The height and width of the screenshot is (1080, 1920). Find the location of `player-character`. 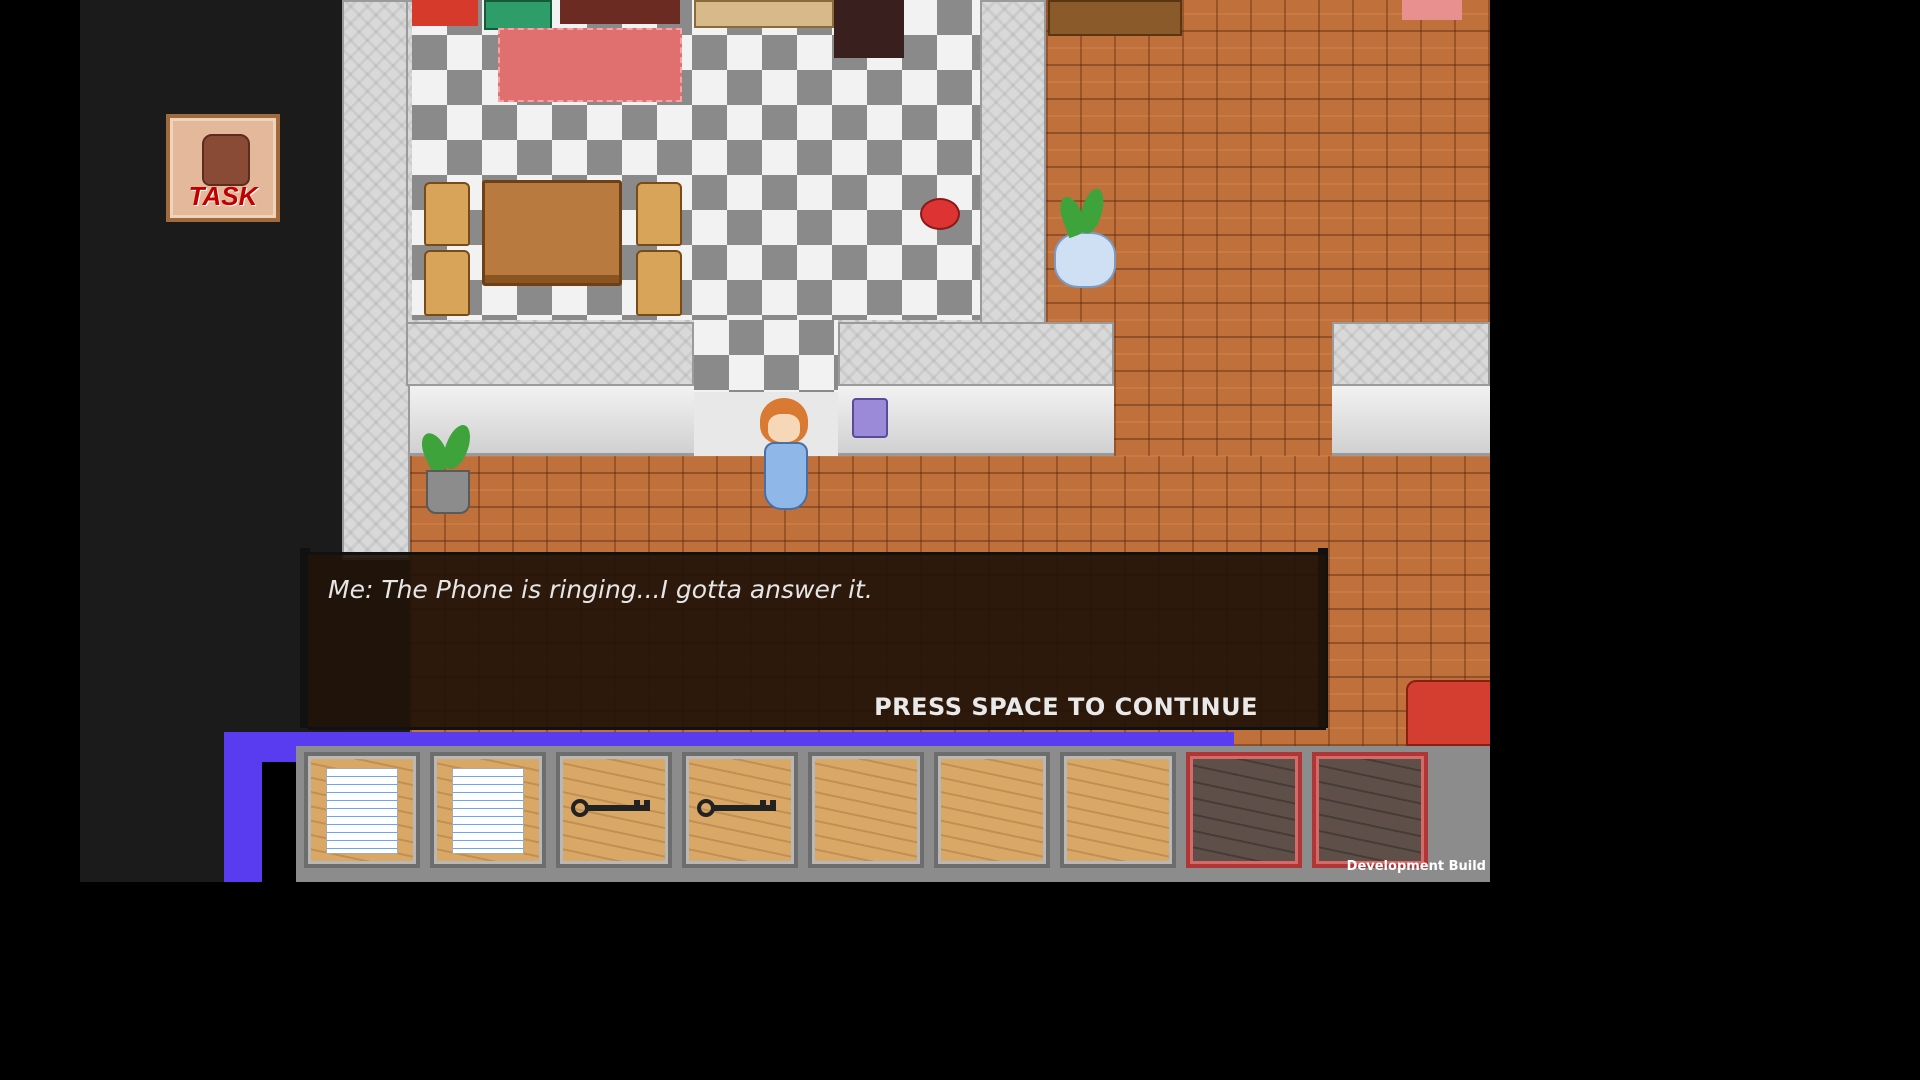

player-character is located at coordinates (784, 454).